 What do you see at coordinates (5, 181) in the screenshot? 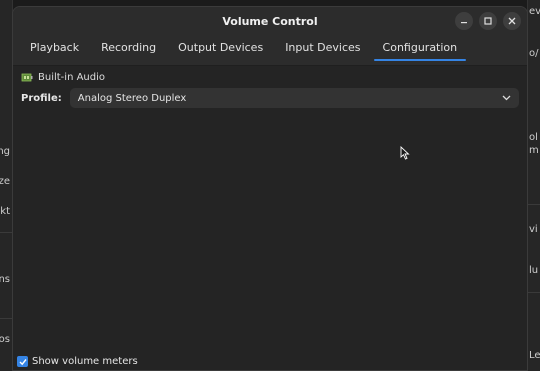
I see `bg-left-fragment: ze` at bounding box center [5, 181].